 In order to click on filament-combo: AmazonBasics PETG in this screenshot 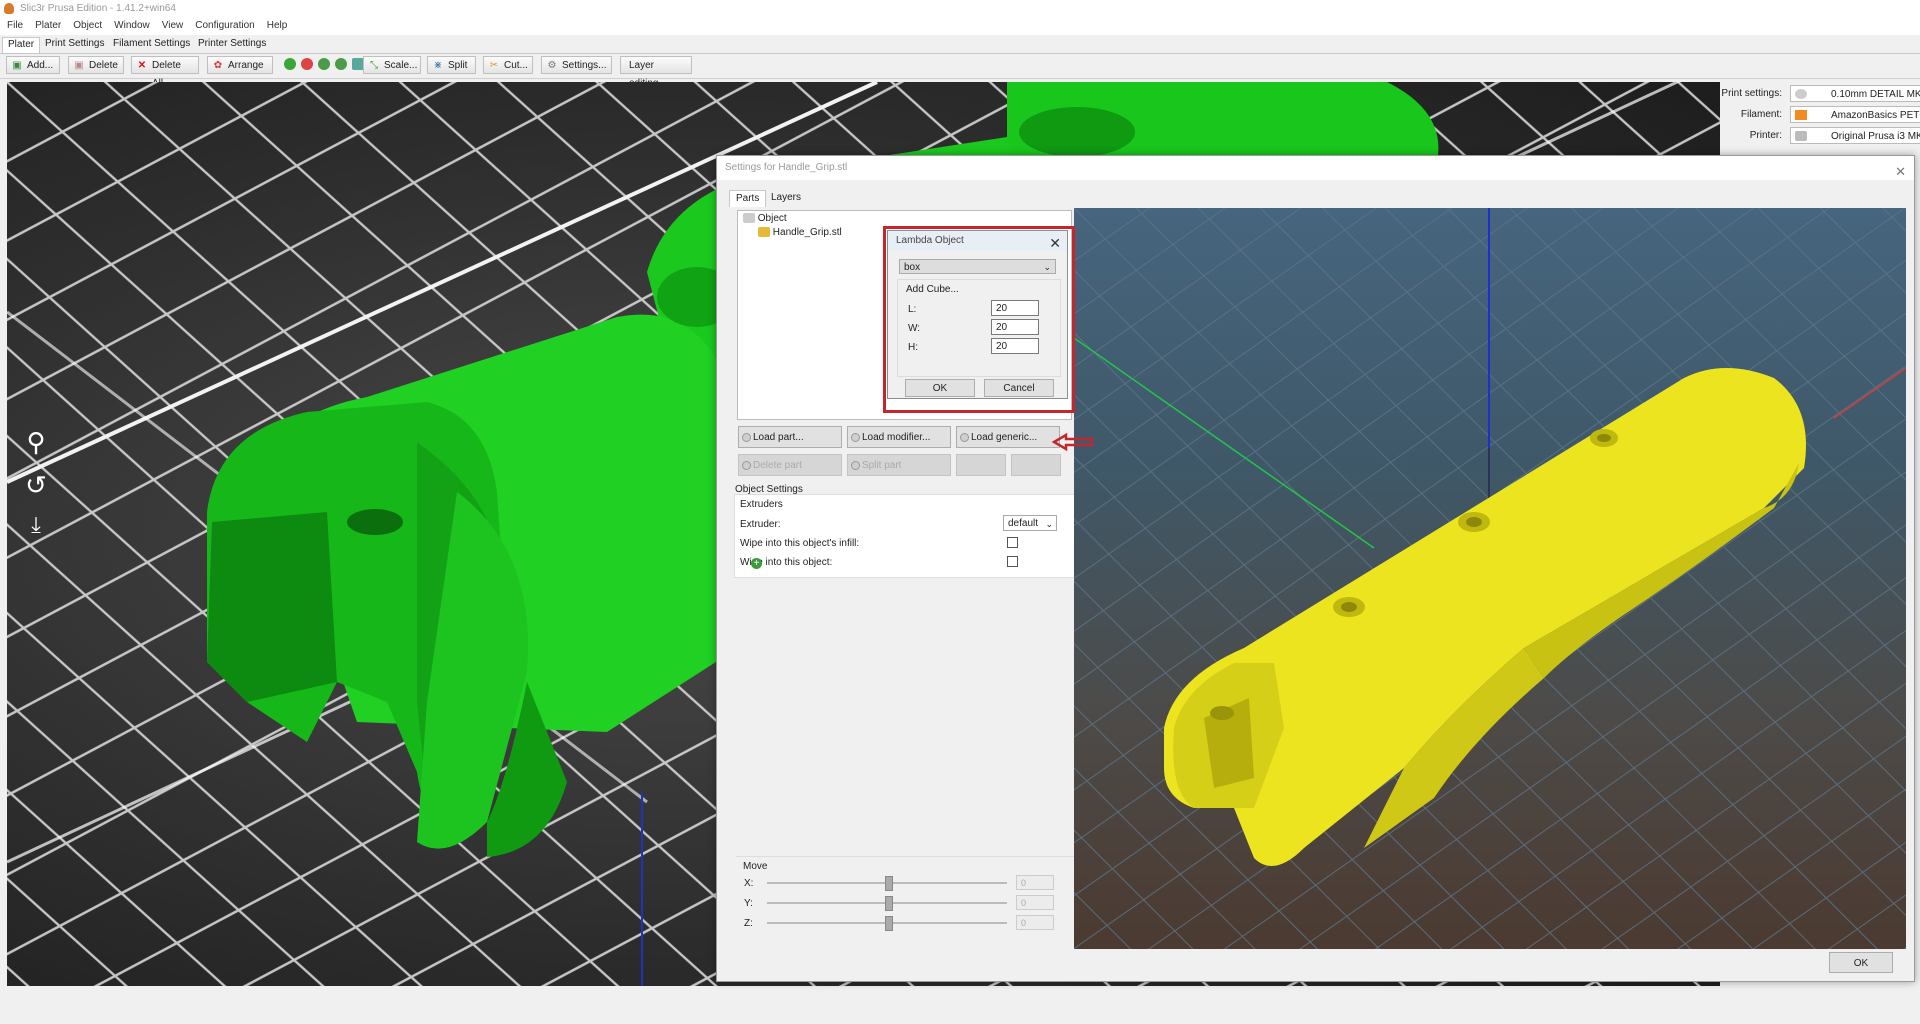, I will do `click(1855, 114)`.